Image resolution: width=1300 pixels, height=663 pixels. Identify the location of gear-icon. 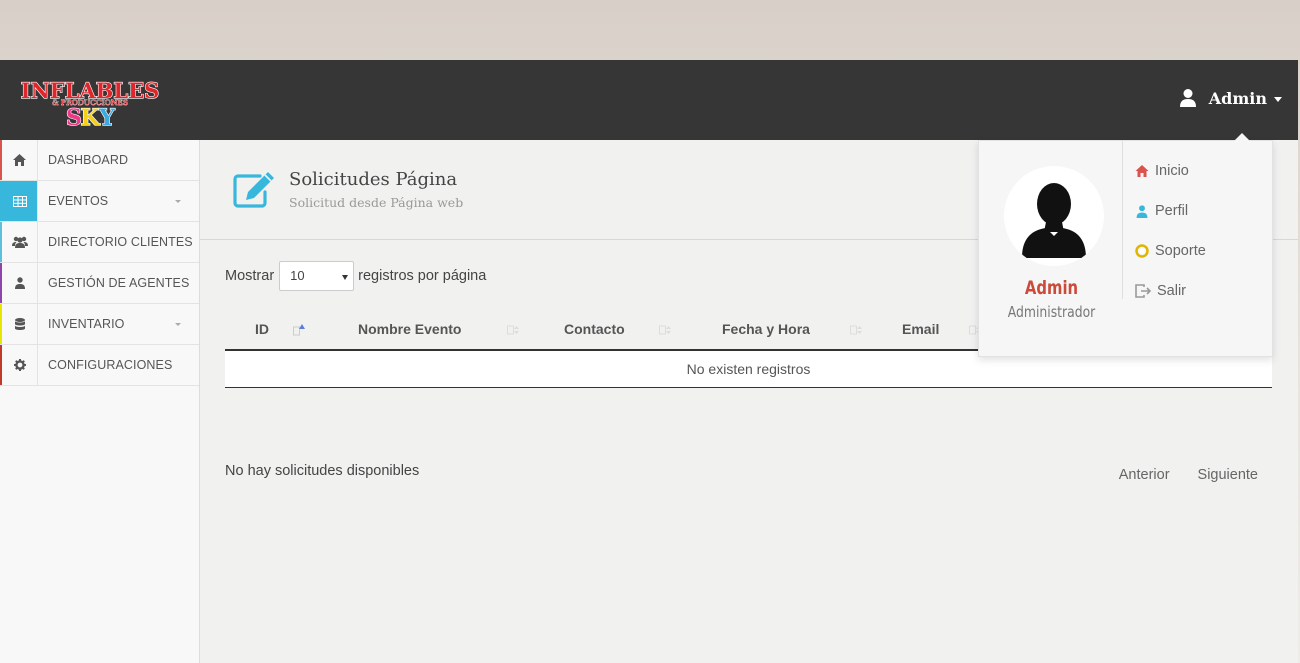
(19, 365).